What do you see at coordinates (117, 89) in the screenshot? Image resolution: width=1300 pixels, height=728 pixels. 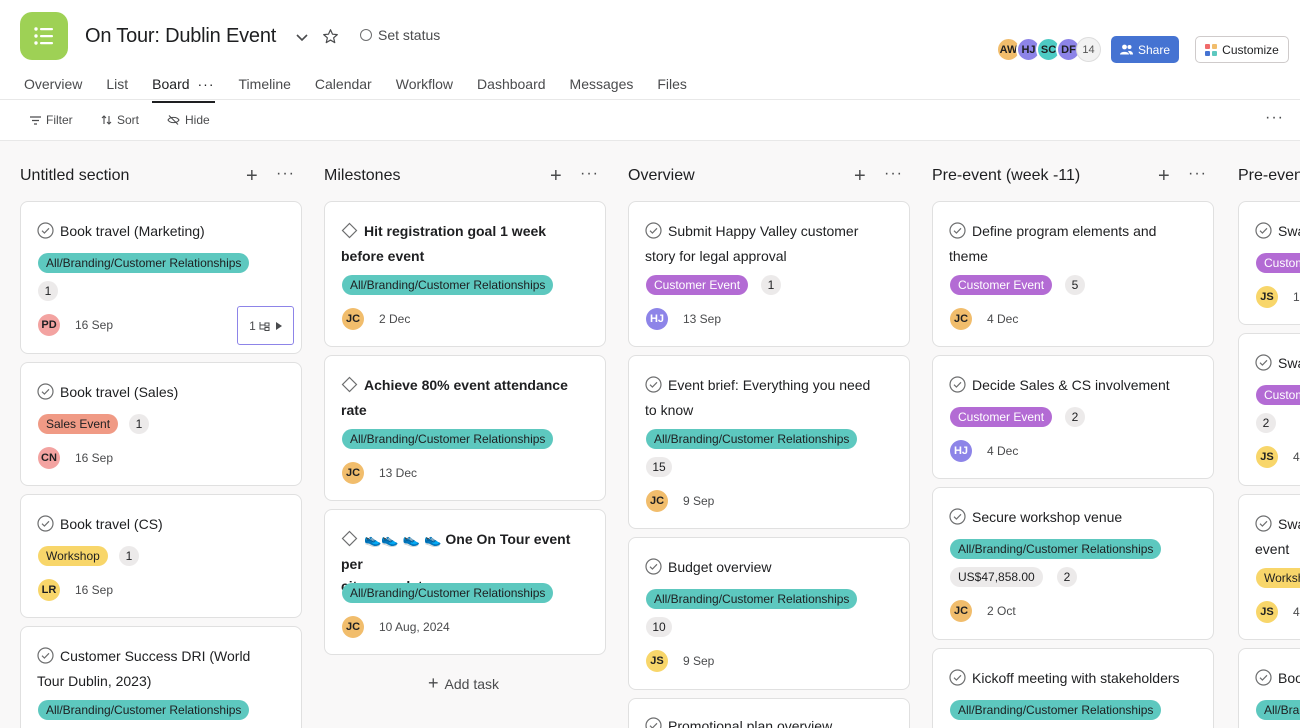 I see `tab-list: List` at bounding box center [117, 89].